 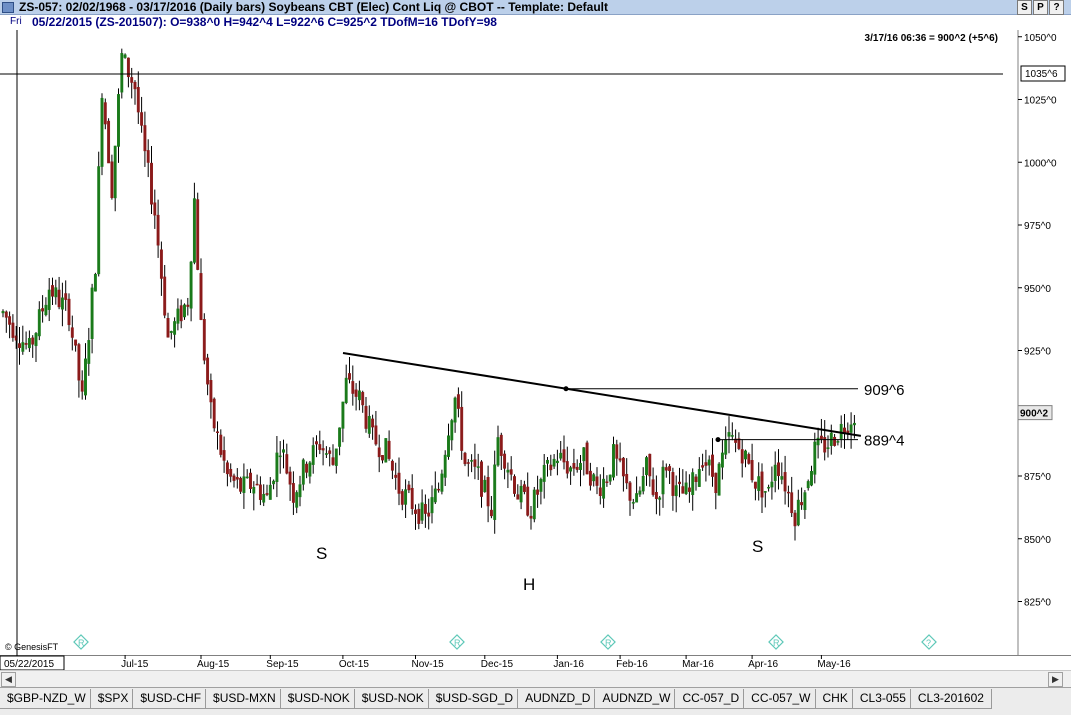 What do you see at coordinates (834, 664) in the screenshot?
I see `x-tick-label: May-16` at bounding box center [834, 664].